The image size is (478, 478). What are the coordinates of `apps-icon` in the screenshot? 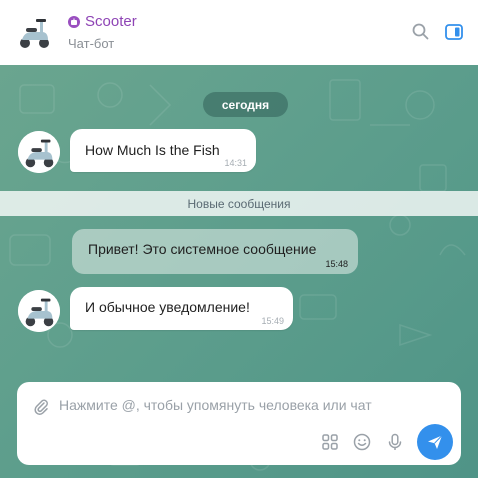 It's located at (330, 442).